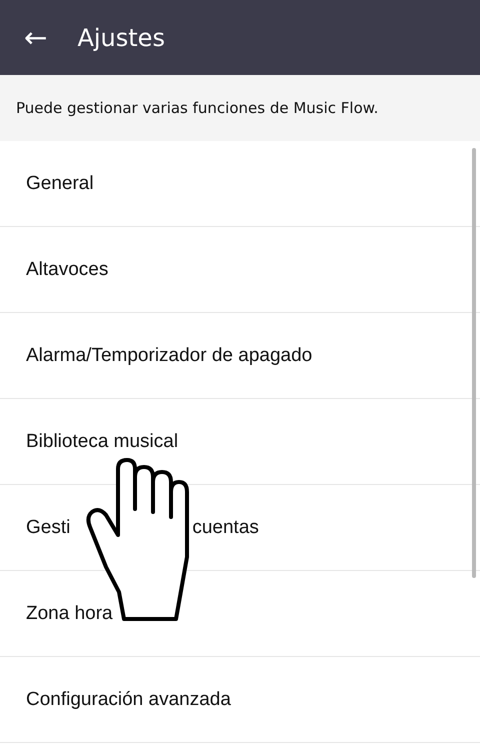 This screenshot has width=480, height=754. I want to click on settings-item-label: Gesti, so click(48, 527).